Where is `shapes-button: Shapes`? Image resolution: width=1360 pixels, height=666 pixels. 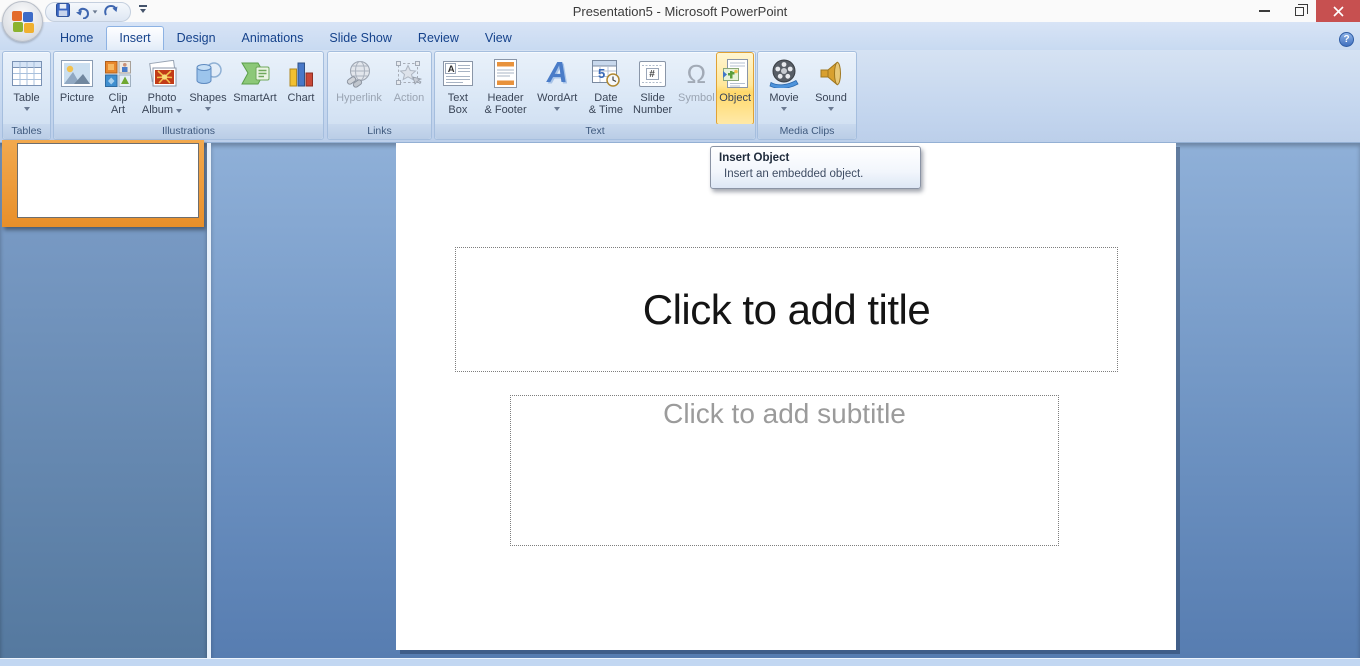
shapes-button: Shapes is located at coordinates (208, 88).